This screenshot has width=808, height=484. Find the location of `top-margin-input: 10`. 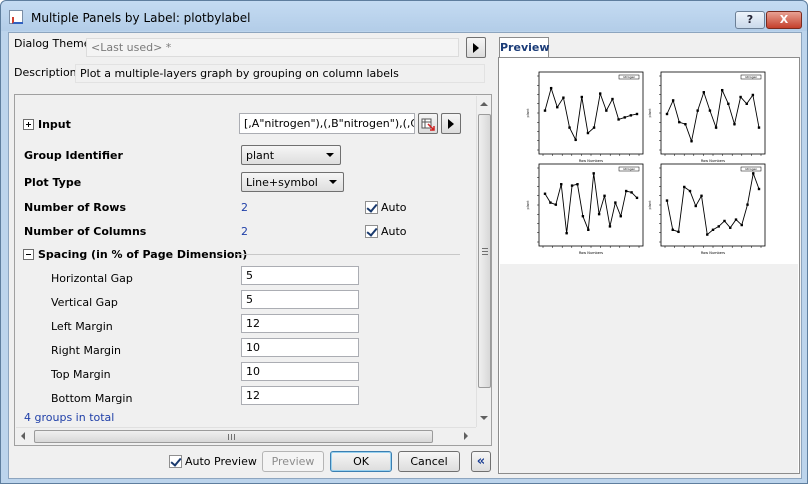

top-margin-input: 10 is located at coordinates (300, 371).